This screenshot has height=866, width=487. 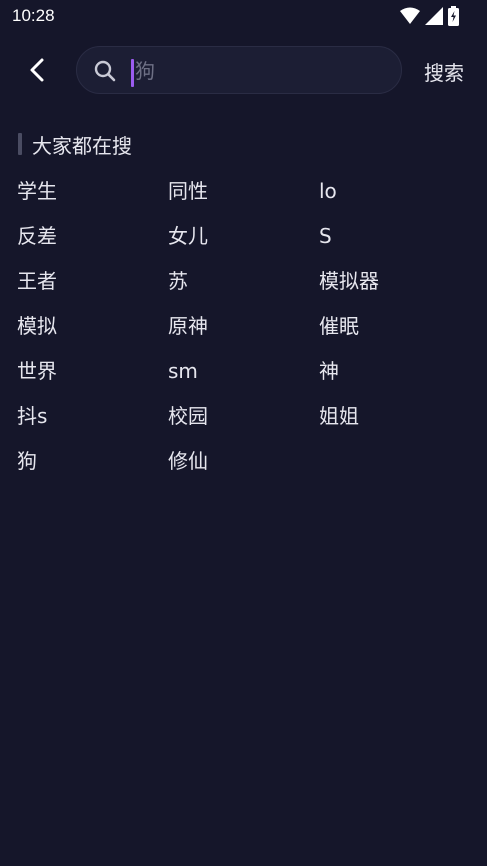 I want to click on section-title: 大家都在搜, so click(x=82, y=145).